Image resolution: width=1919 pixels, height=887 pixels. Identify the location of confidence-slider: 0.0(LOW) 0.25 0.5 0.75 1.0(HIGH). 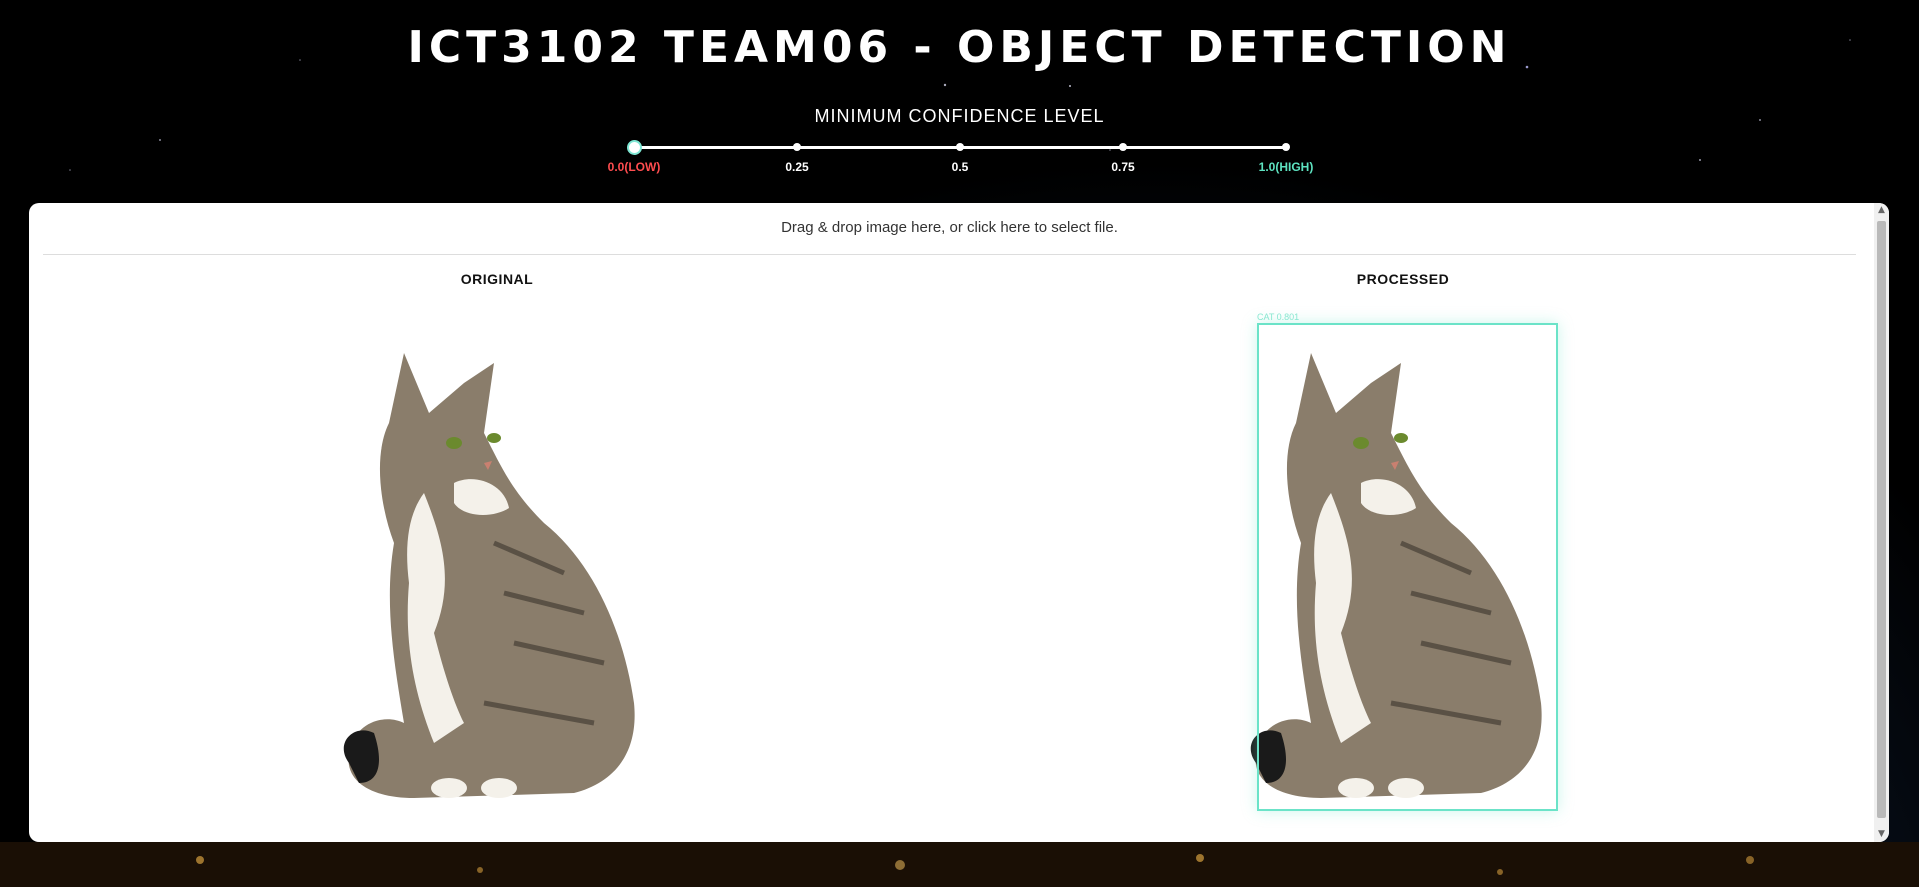
(960, 160).